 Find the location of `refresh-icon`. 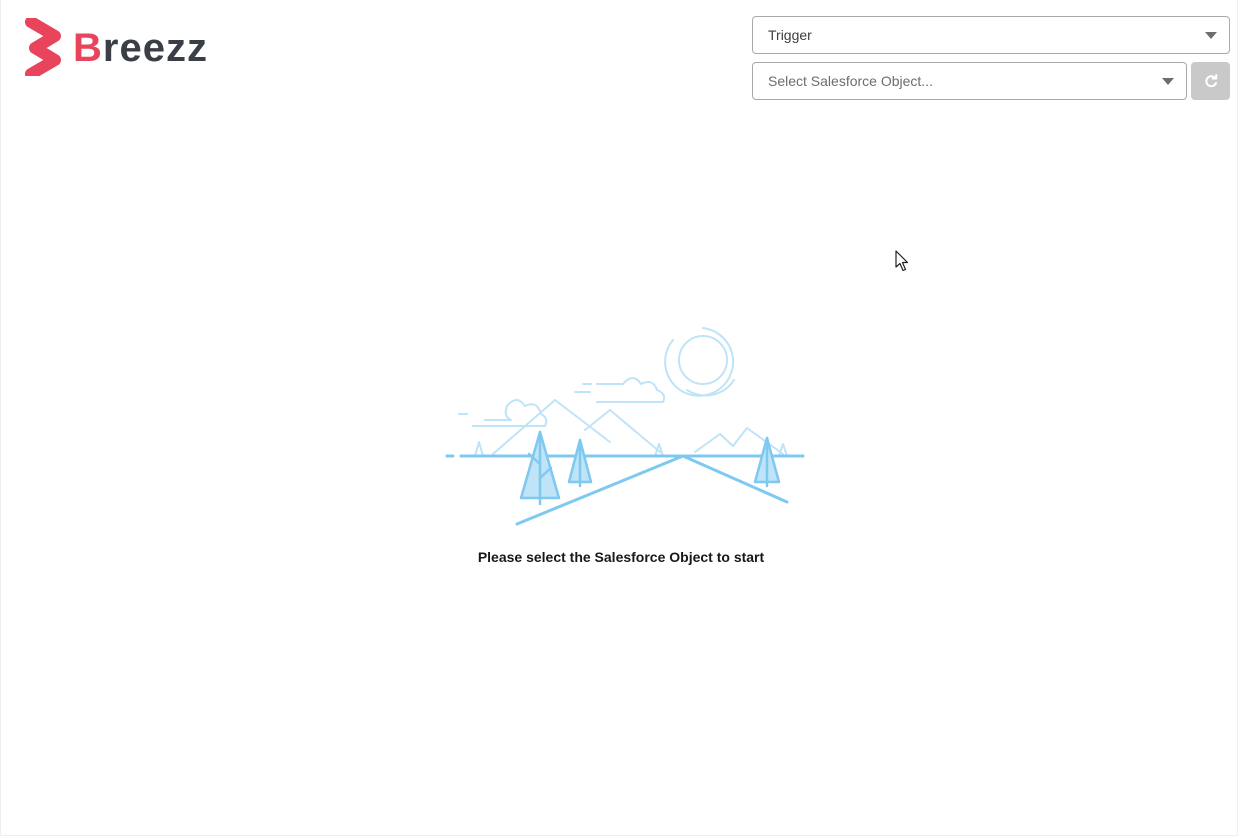

refresh-icon is located at coordinates (1210, 81).